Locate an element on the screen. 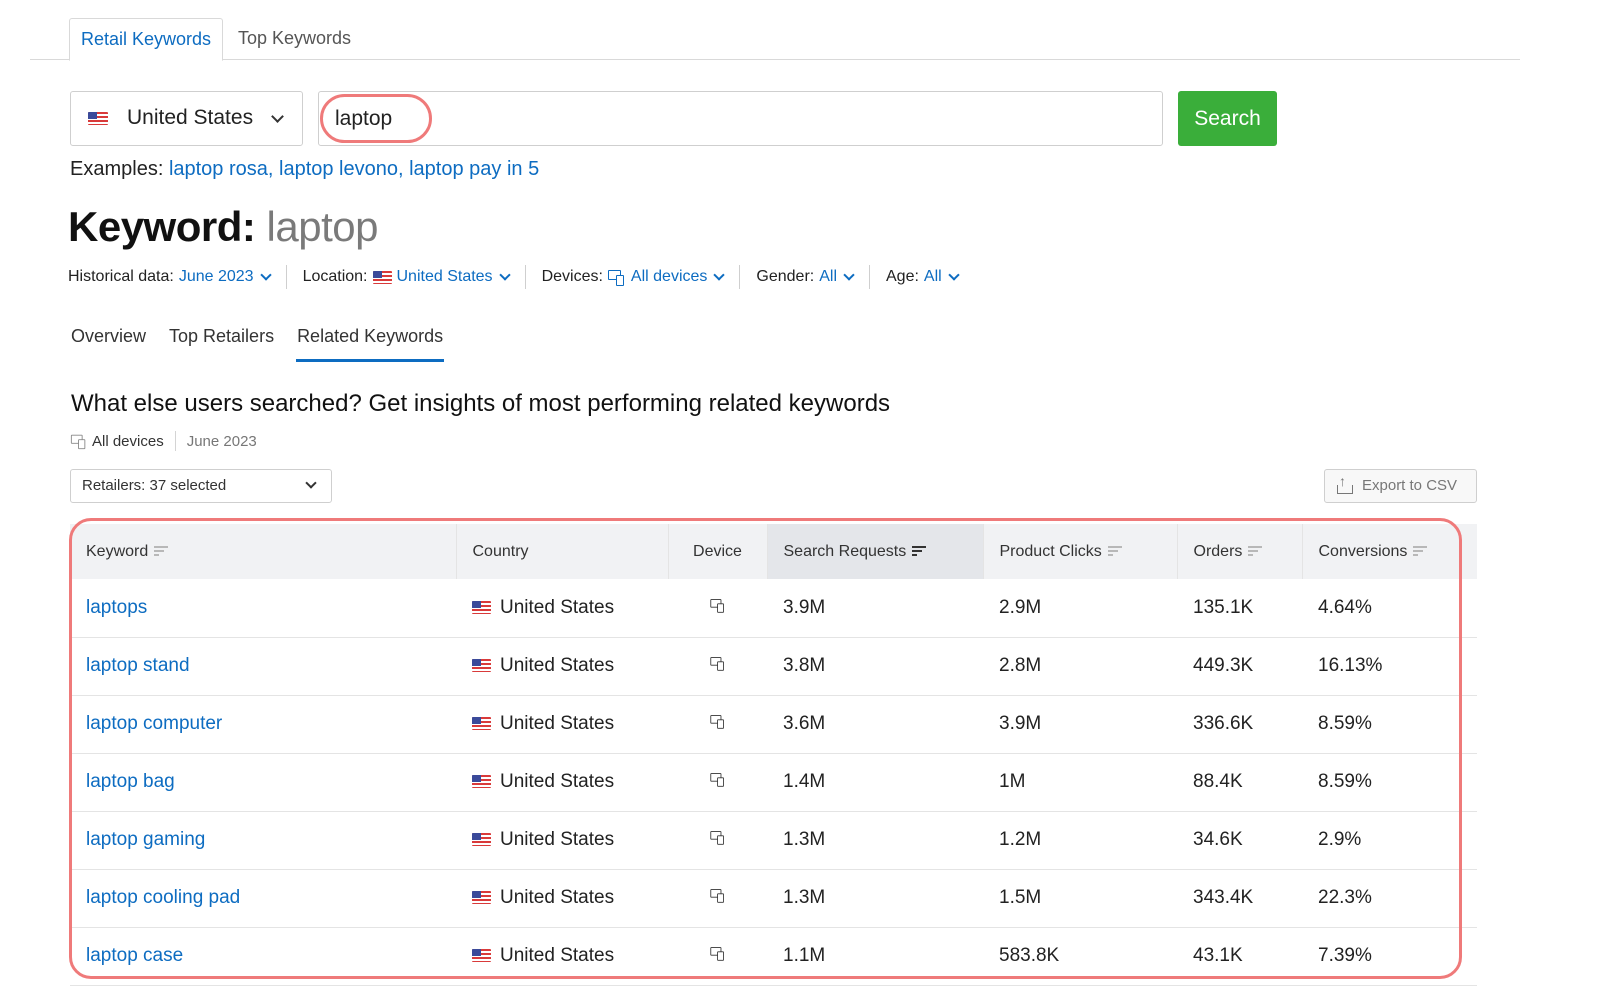 The width and height of the screenshot is (1600, 1007). tab-top-keywords: Top Keywords is located at coordinates (294, 39).